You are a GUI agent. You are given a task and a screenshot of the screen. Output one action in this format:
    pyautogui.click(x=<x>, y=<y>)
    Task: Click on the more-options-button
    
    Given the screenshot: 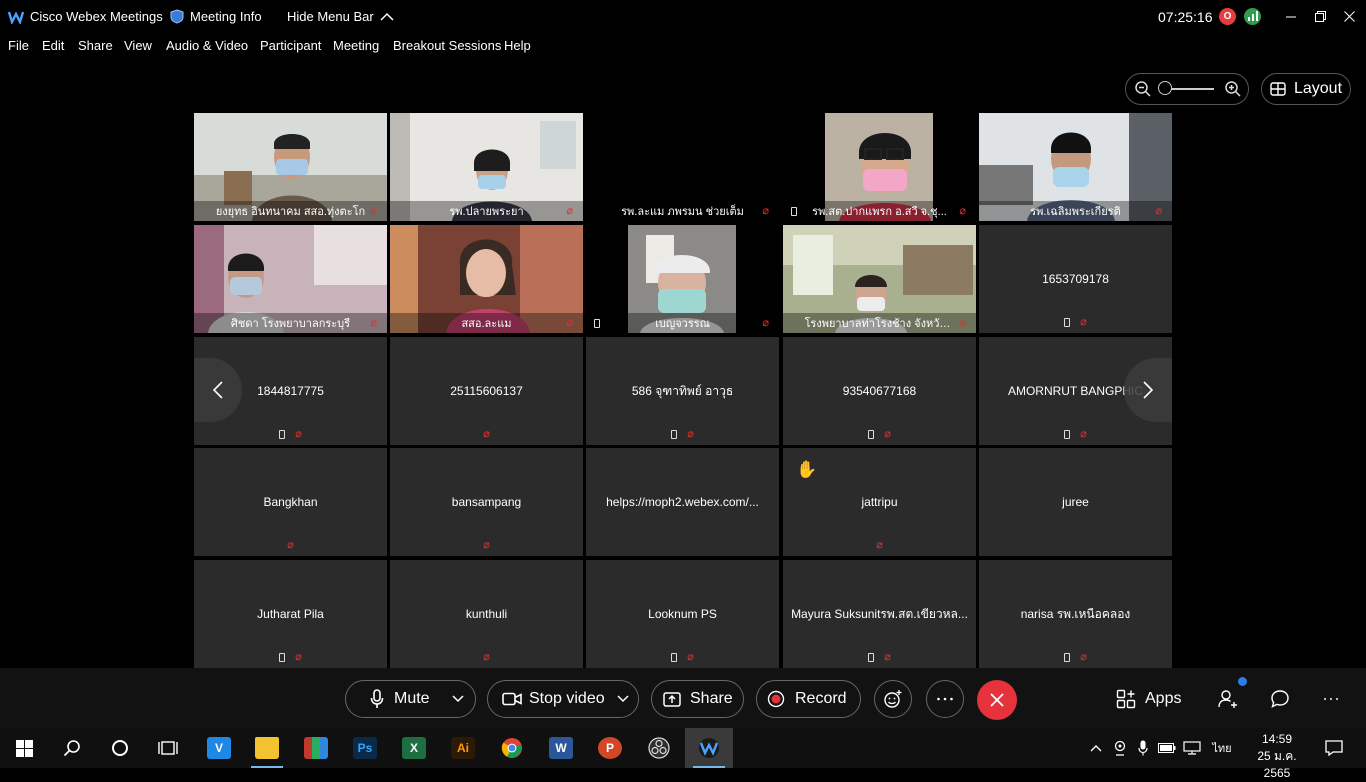 What is the action you would take?
    pyautogui.click(x=945, y=699)
    